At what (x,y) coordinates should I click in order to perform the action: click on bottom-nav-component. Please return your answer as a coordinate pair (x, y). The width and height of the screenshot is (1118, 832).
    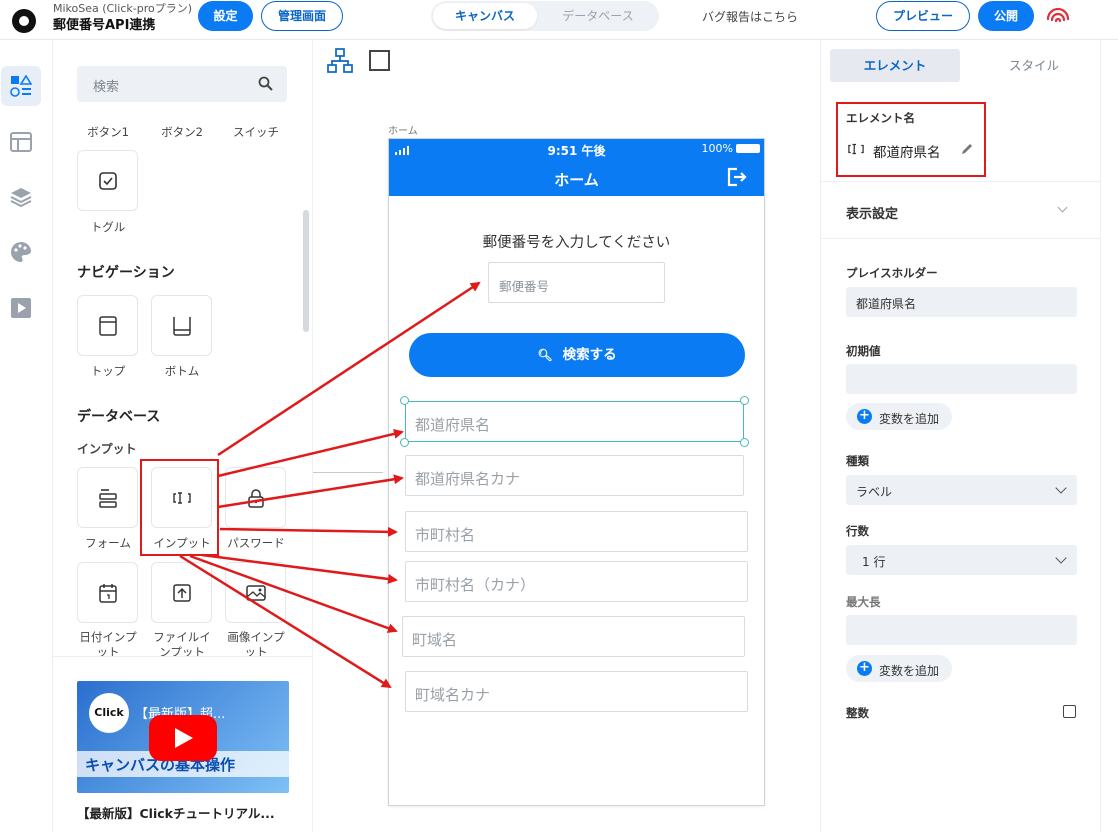
    Looking at the image, I should click on (181, 325).